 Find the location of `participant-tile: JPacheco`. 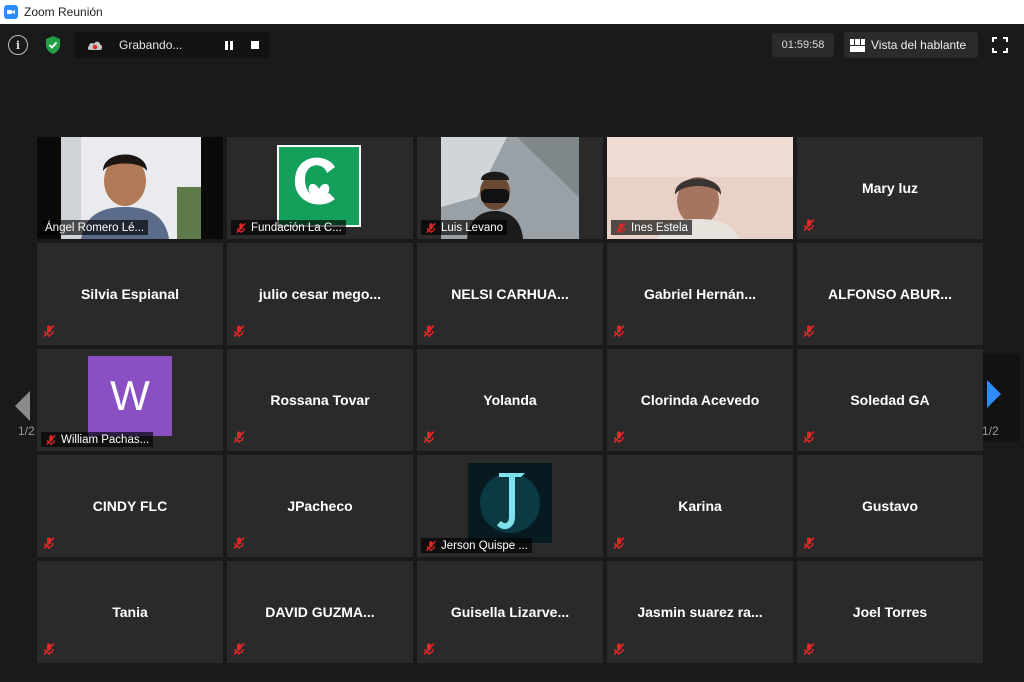

participant-tile: JPacheco is located at coordinates (320, 506).